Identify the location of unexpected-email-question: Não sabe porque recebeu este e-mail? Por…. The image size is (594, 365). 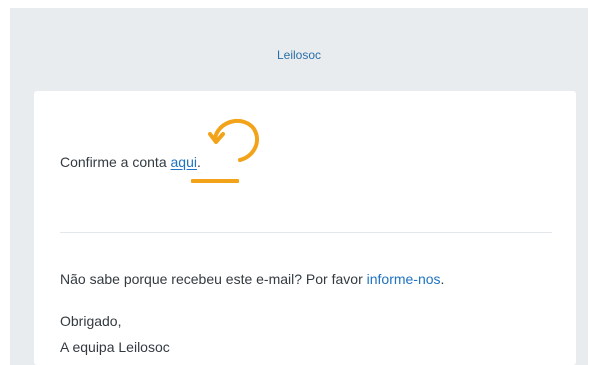
(213, 279).